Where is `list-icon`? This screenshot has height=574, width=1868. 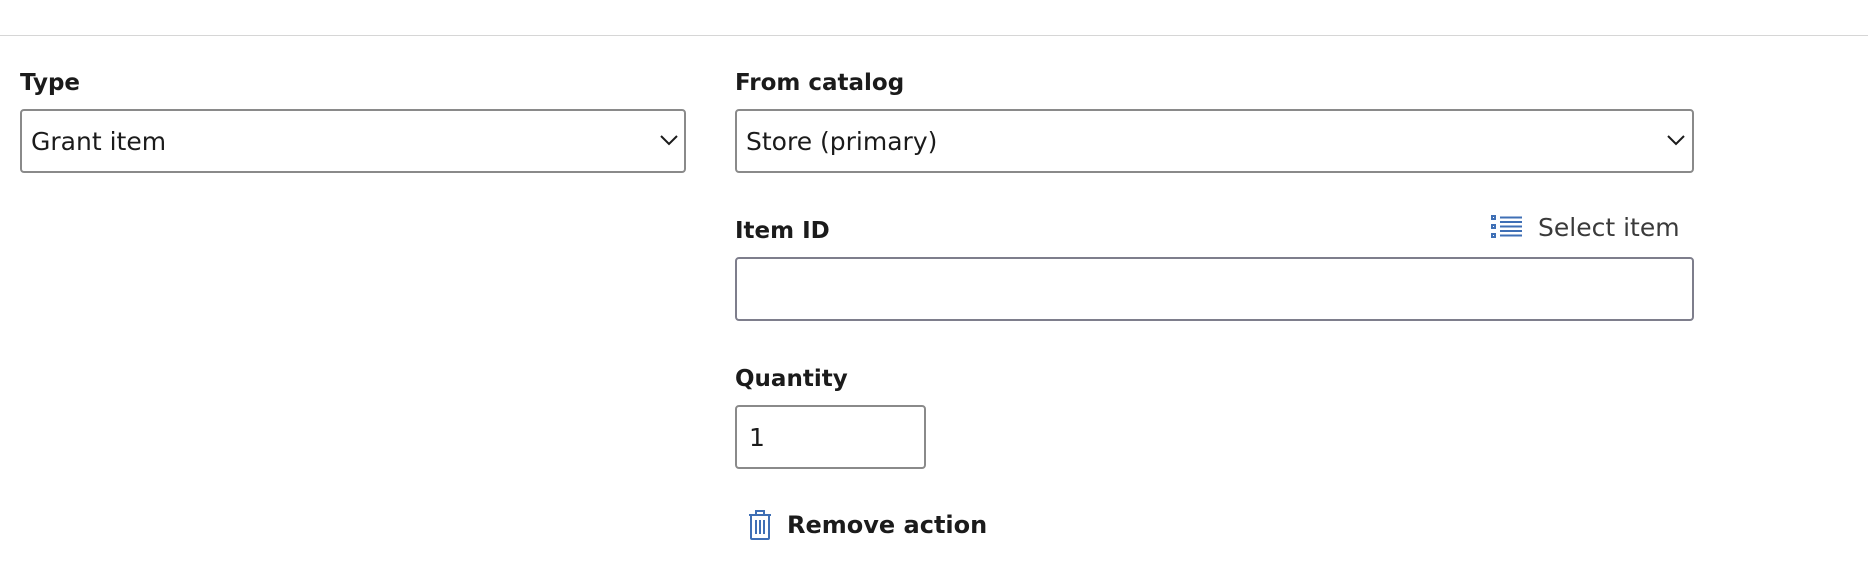 list-icon is located at coordinates (1506, 226).